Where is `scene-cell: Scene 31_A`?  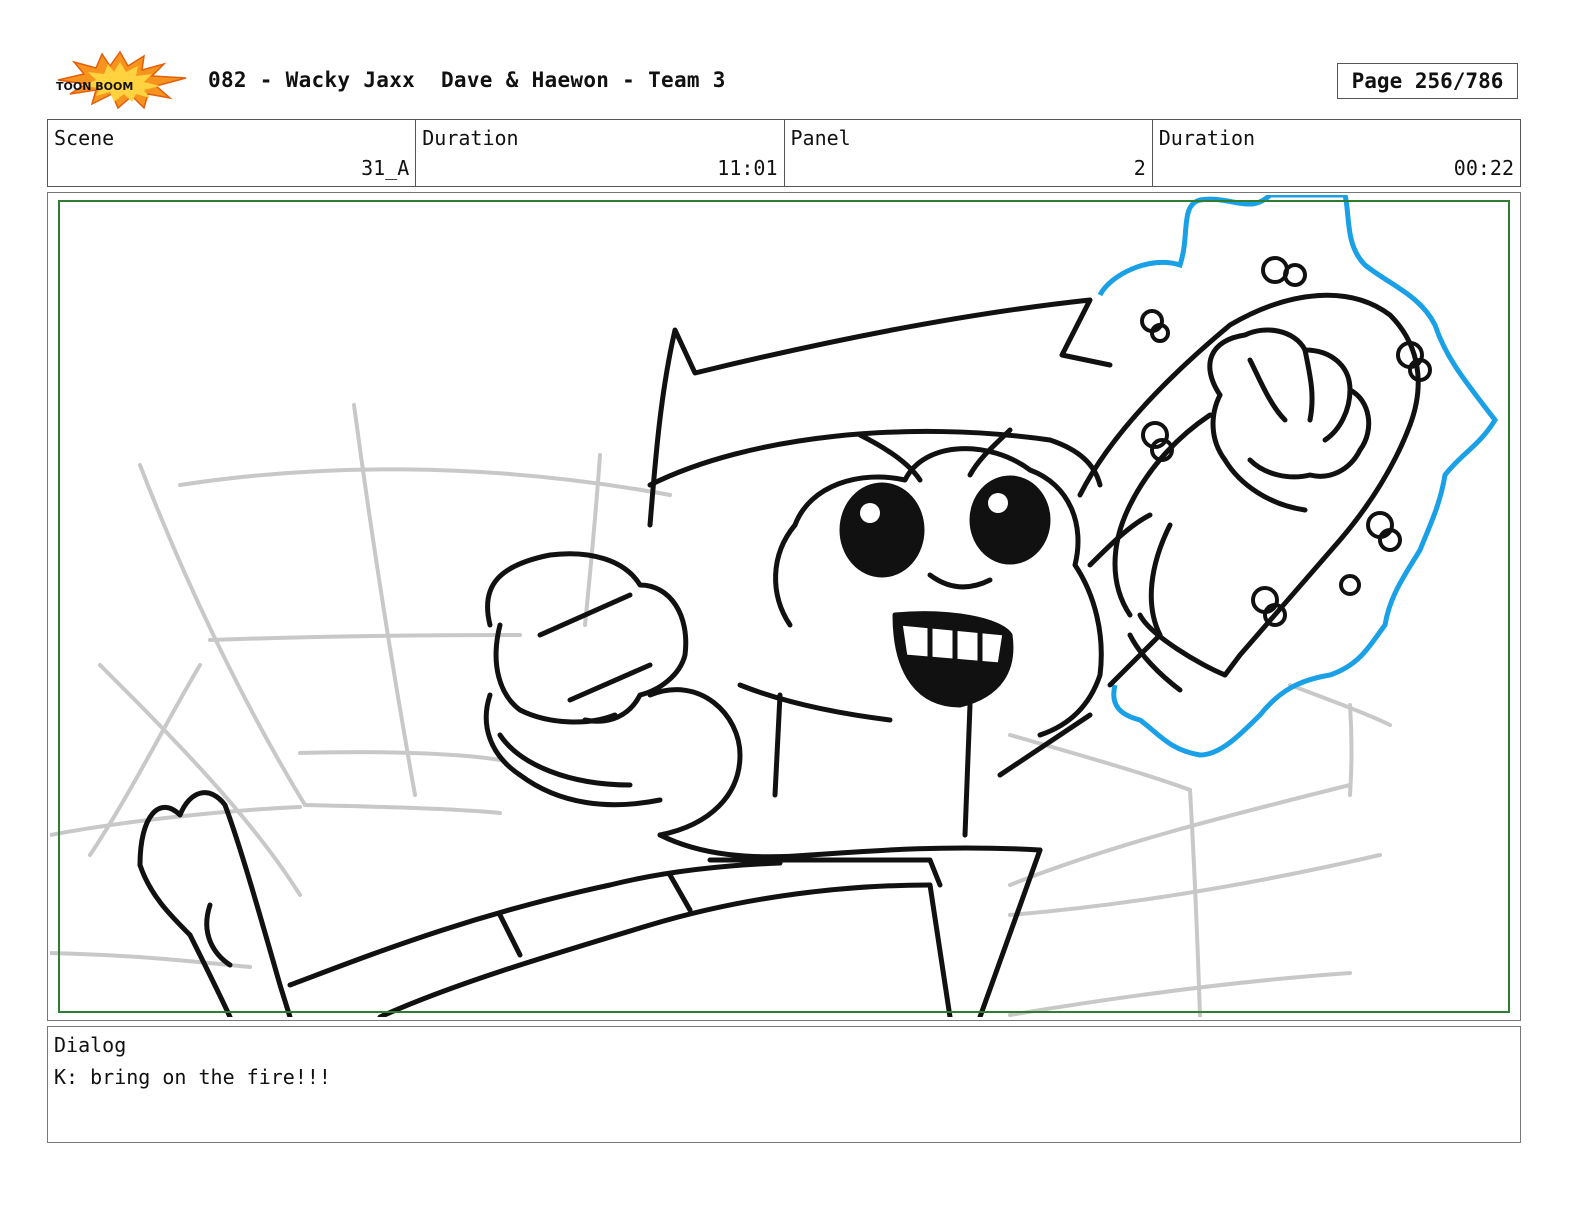 scene-cell: Scene 31_A is located at coordinates (232, 153).